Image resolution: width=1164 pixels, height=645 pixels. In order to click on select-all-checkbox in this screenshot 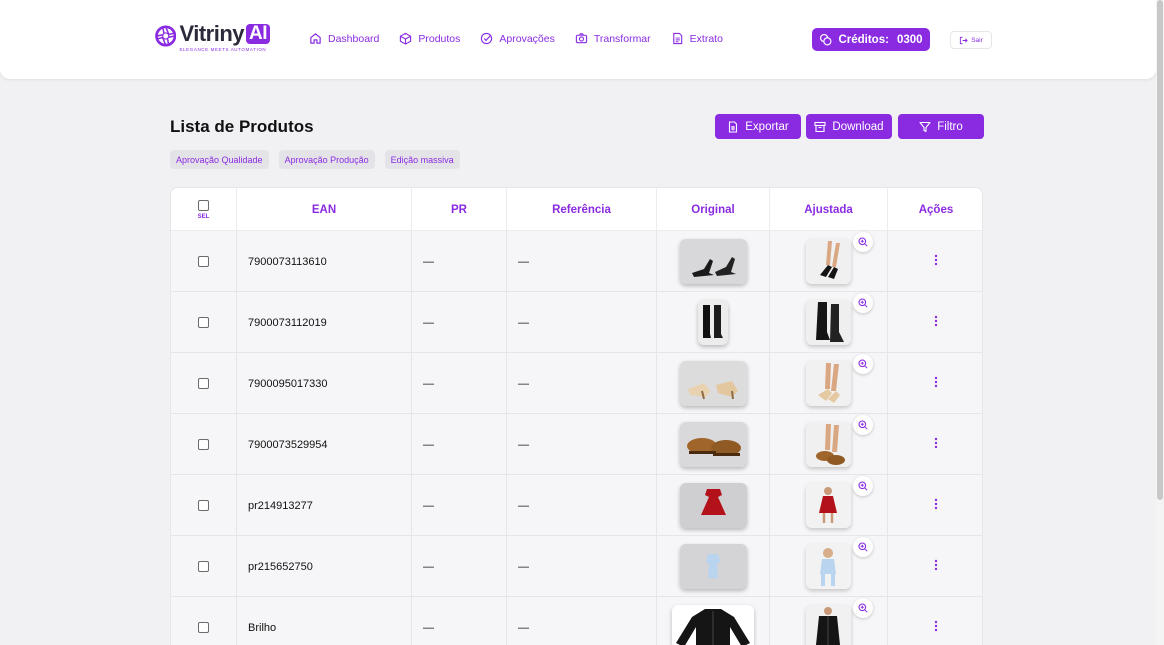, I will do `click(203, 205)`.